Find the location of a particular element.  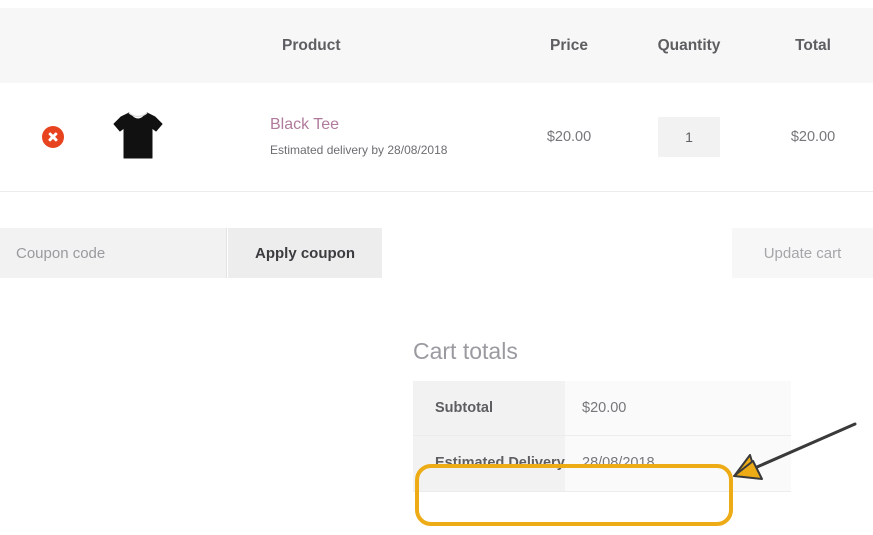

update-cart-button: Update cart is located at coordinates (802, 253).